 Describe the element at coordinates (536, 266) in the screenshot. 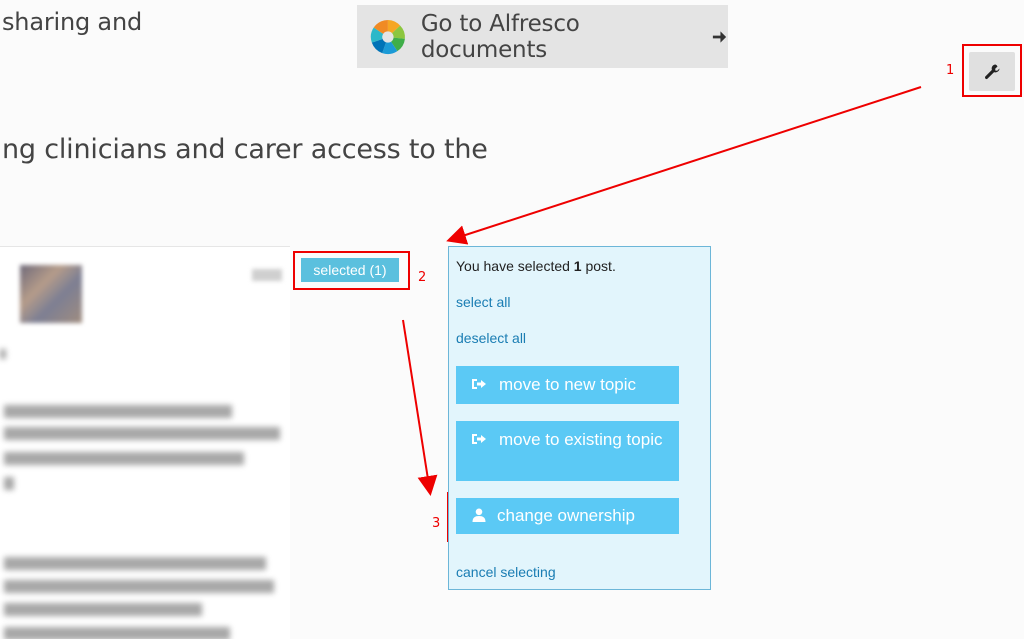

I see `selection-message: You have selected 1 post.` at that location.